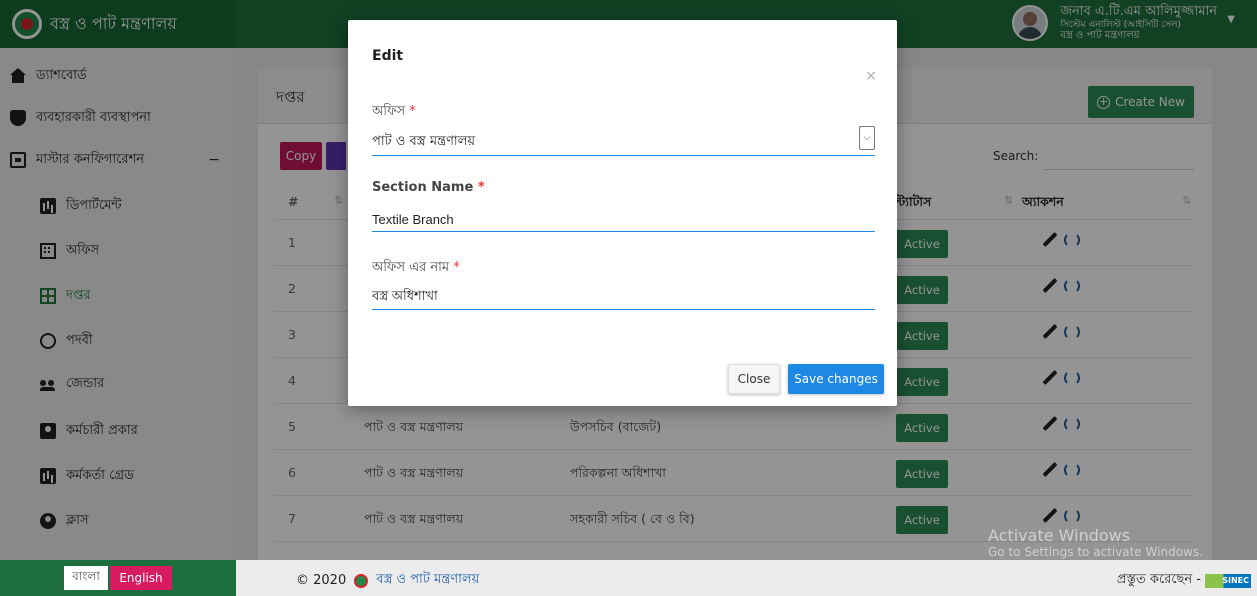 This screenshot has width=1257, height=596. Describe the element at coordinates (86, 578) in the screenshot. I see `language-bangla-button: বাংলা` at that location.